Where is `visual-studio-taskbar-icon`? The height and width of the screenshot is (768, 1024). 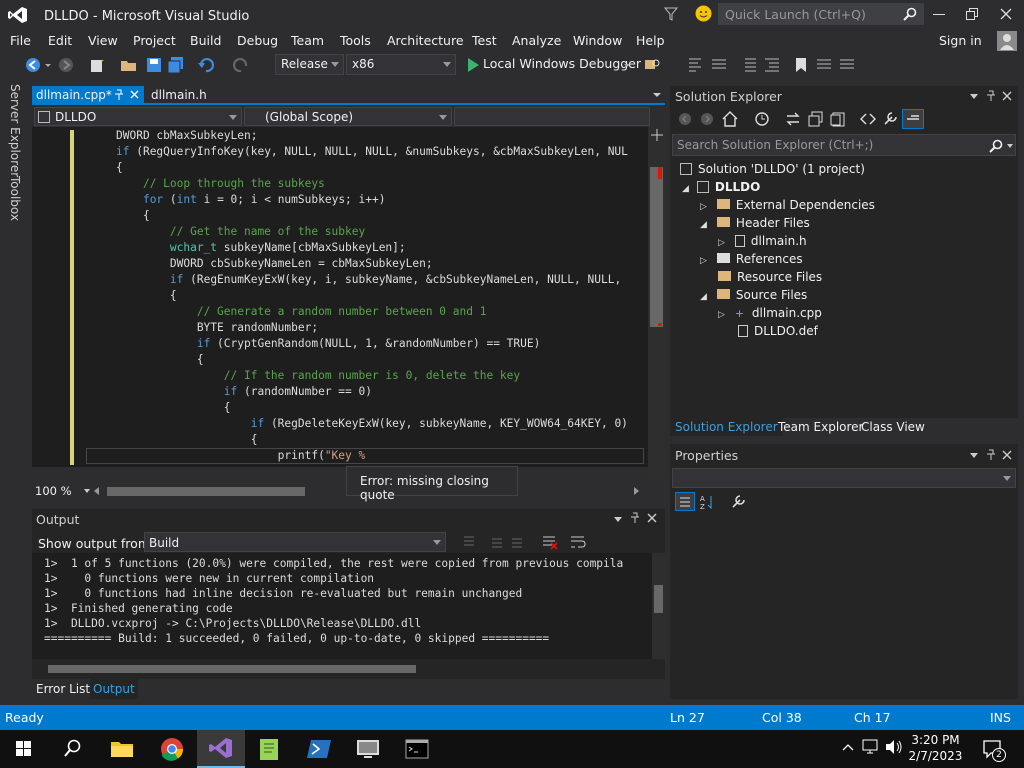
visual-studio-taskbar-icon is located at coordinates (221, 749).